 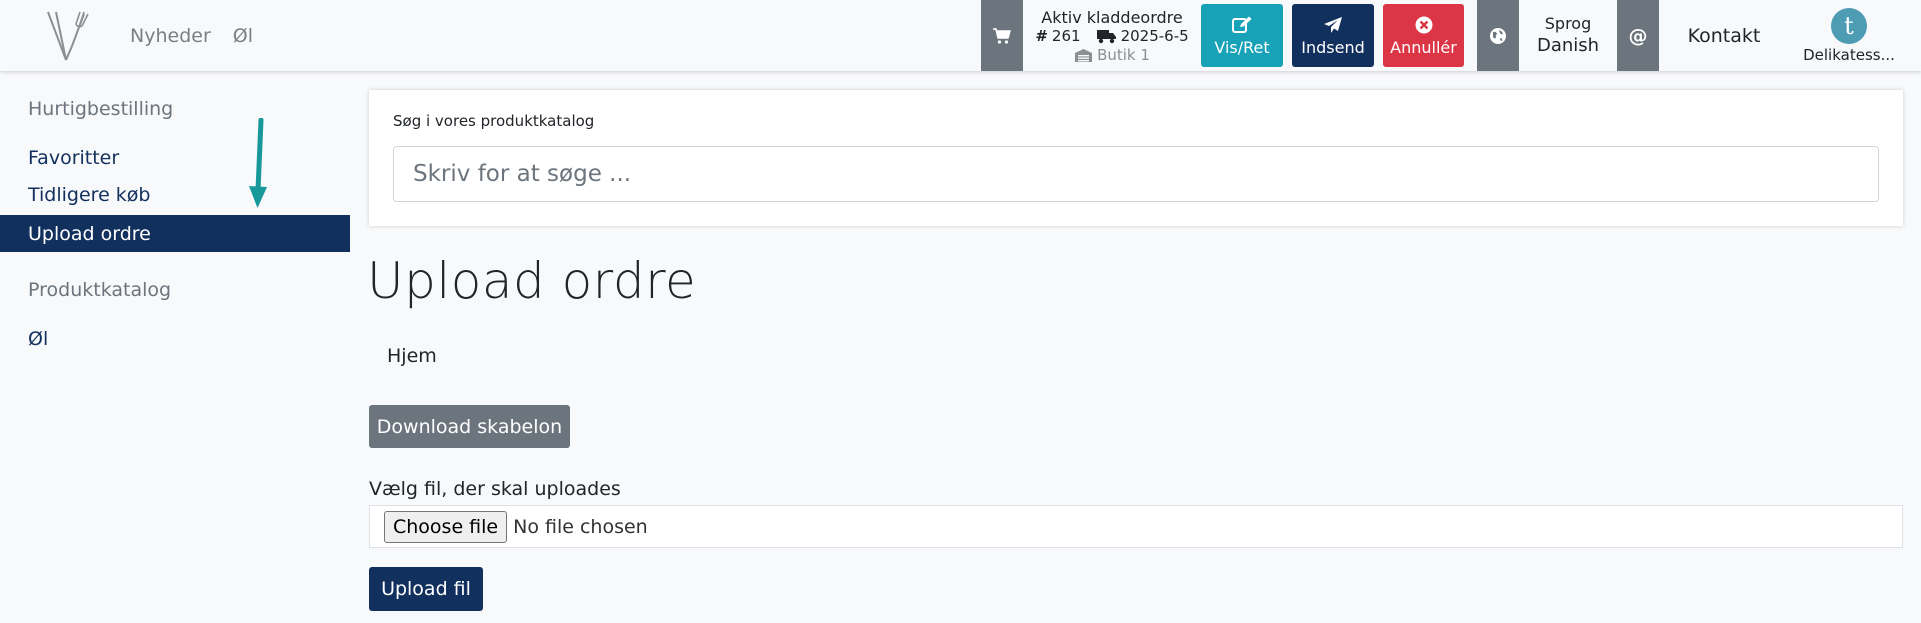 I want to click on fork-knife-logo-icon, so click(x=68, y=35).